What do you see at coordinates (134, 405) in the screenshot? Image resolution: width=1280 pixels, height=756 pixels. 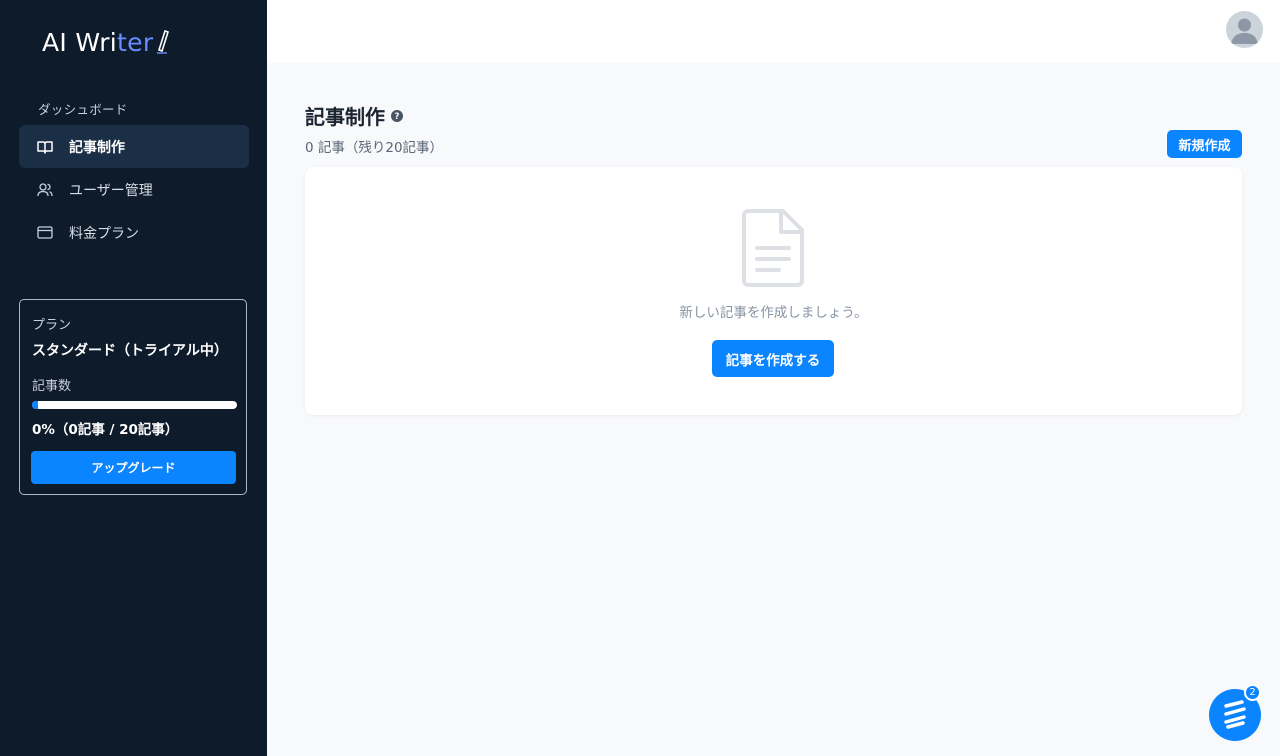 I see `article-usage-progress` at bounding box center [134, 405].